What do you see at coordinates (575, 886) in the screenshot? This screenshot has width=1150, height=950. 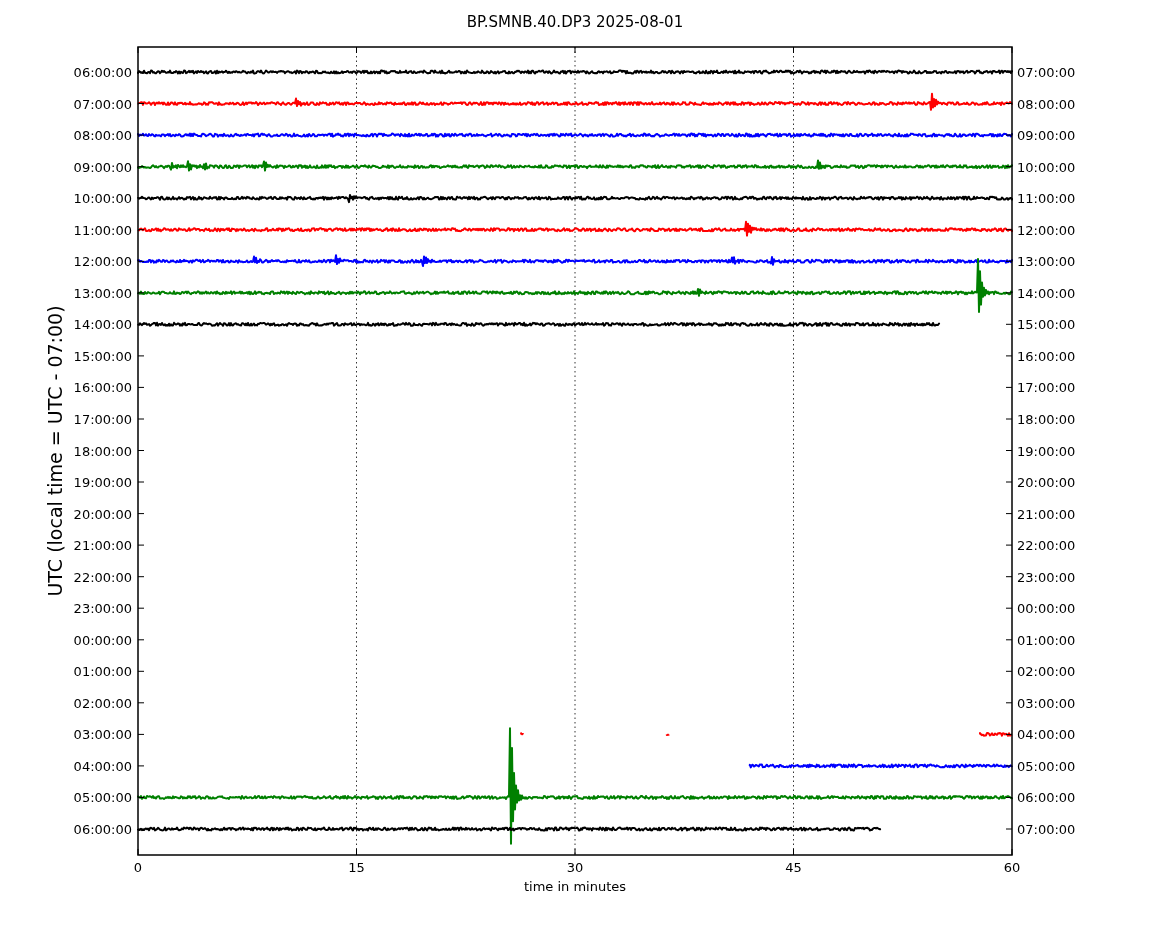 I see `axis-label: time in minutes` at bounding box center [575, 886].